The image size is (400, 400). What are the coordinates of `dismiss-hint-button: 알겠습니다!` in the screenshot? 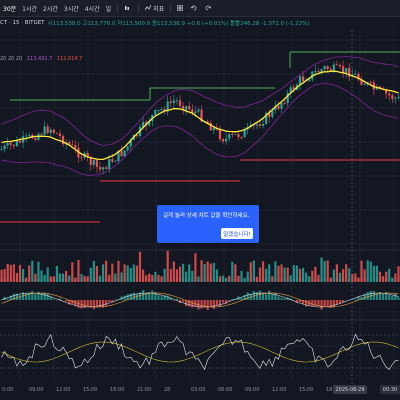 It's located at (237, 233).